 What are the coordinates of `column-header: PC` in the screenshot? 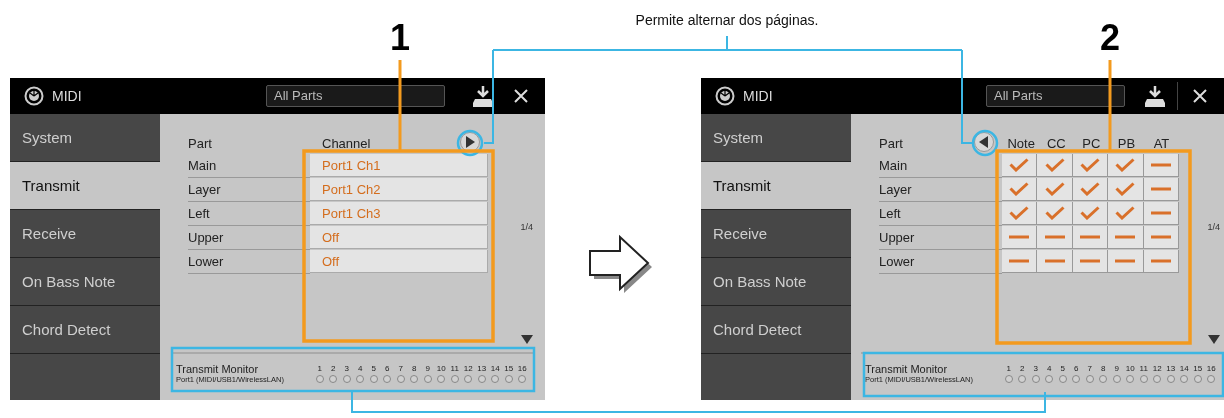 It's located at (1091, 143).